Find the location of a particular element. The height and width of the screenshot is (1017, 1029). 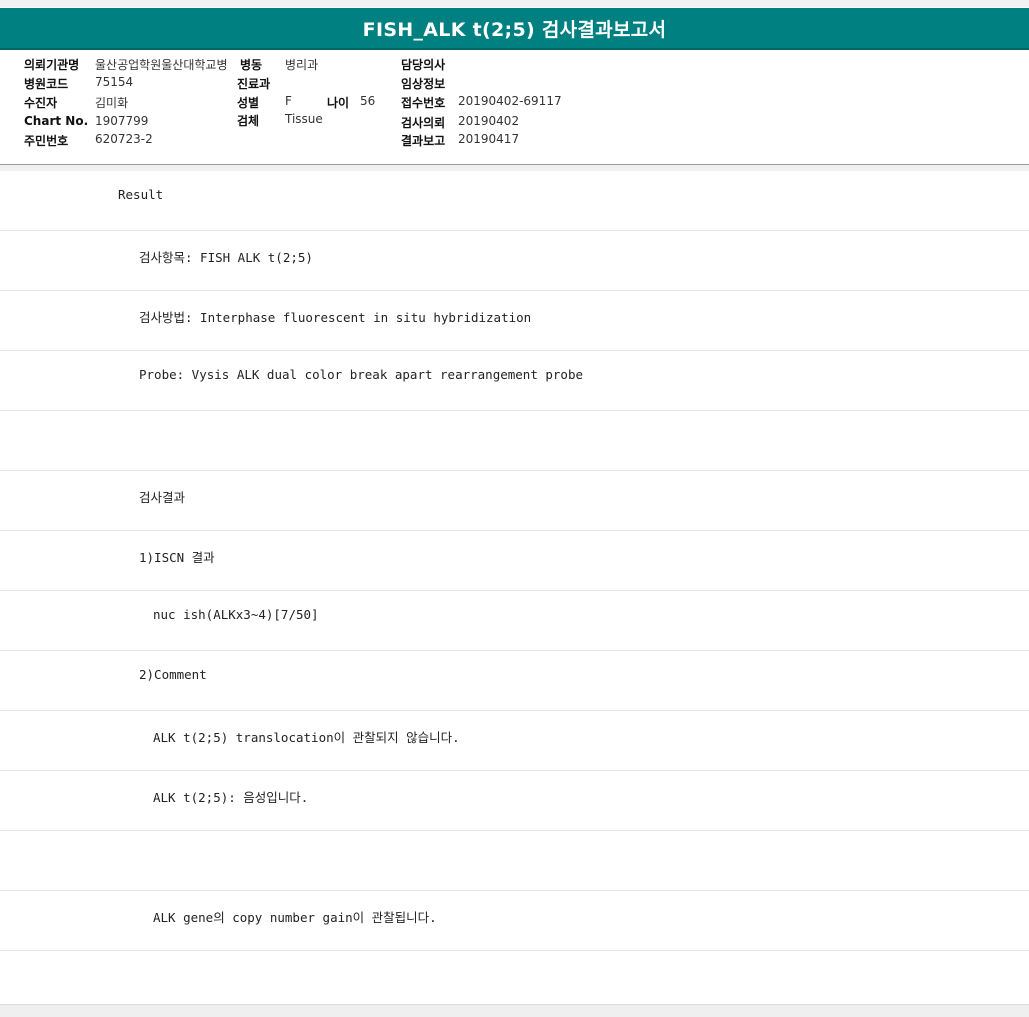

result-line: ALK t(2;5) translocation이 관찰되지 않습니다. is located at coordinates (514, 741).